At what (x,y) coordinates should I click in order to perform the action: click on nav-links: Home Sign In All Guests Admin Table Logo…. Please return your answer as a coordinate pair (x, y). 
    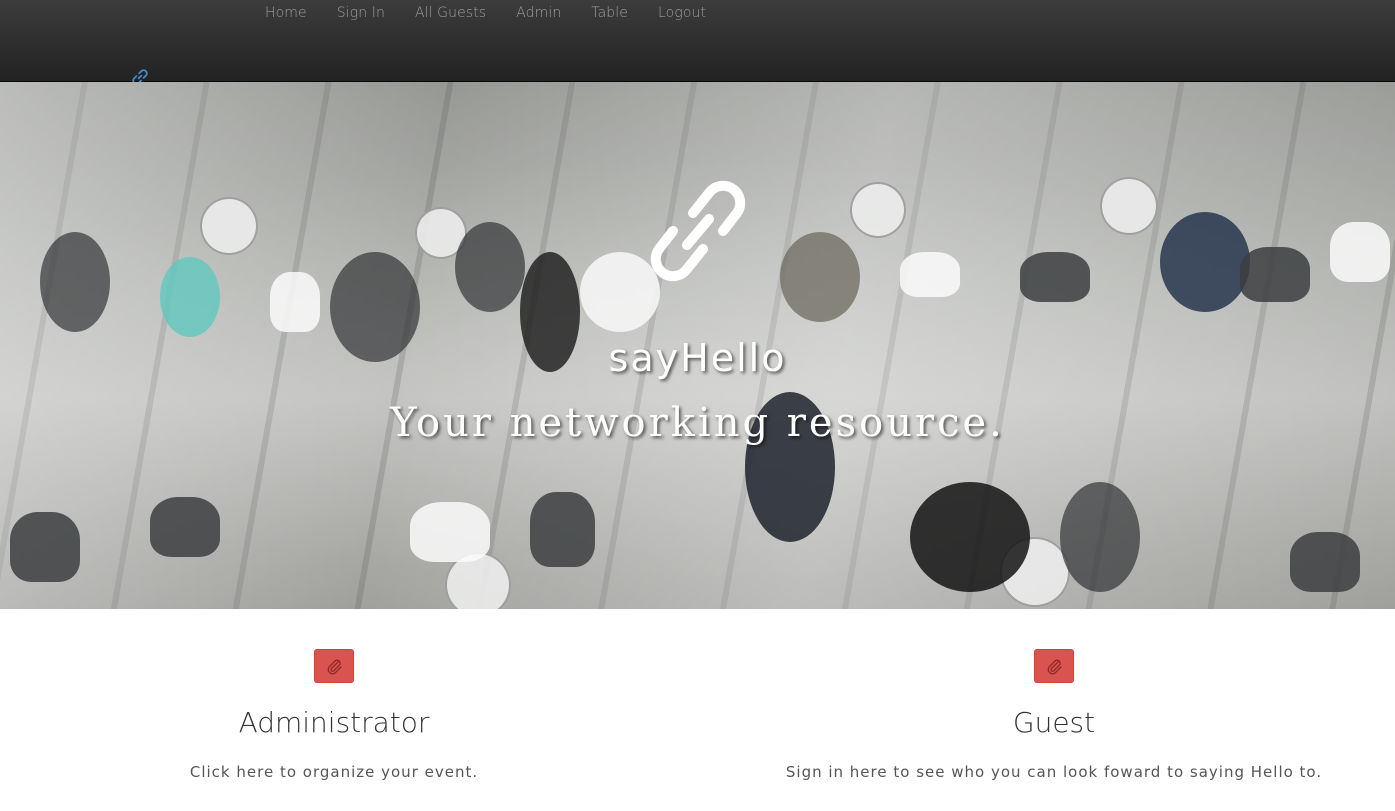
    Looking at the image, I should click on (485, 14).